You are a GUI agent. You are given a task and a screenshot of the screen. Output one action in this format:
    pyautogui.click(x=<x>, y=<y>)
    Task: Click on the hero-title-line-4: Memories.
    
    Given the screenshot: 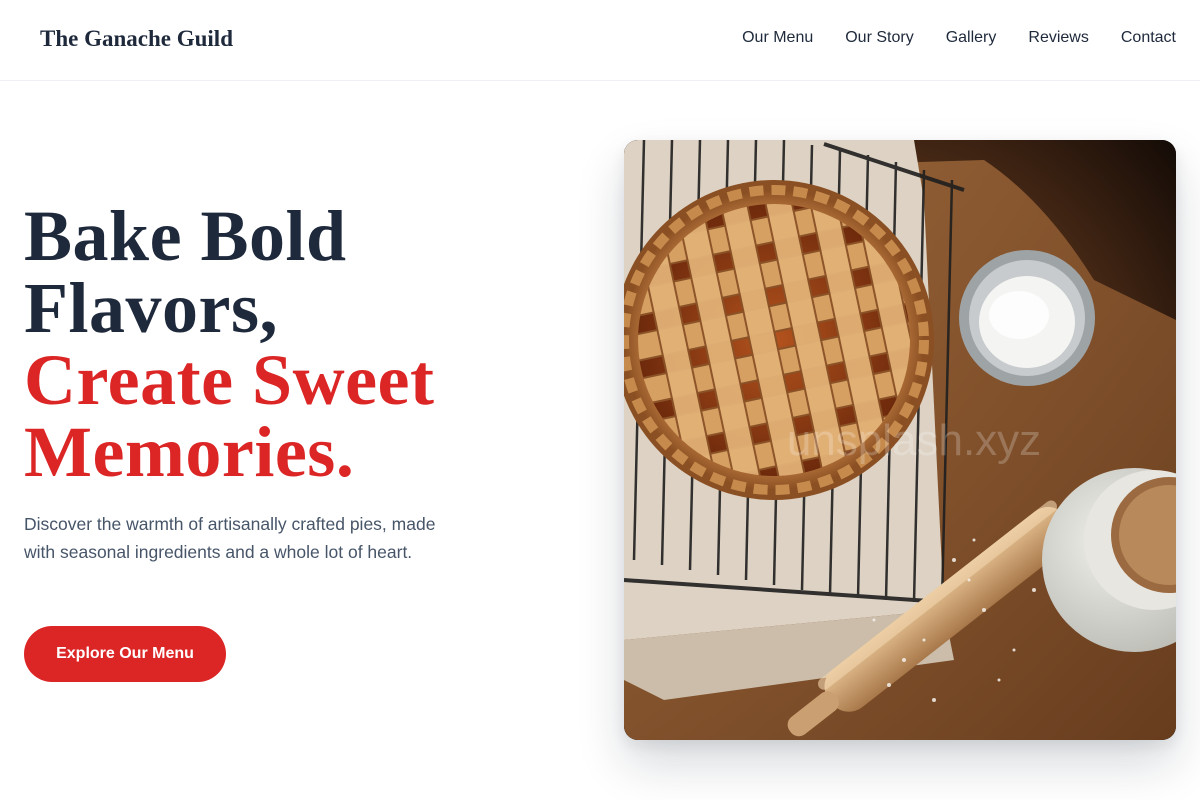 What is the action you would take?
    pyautogui.click(x=189, y=452)
    